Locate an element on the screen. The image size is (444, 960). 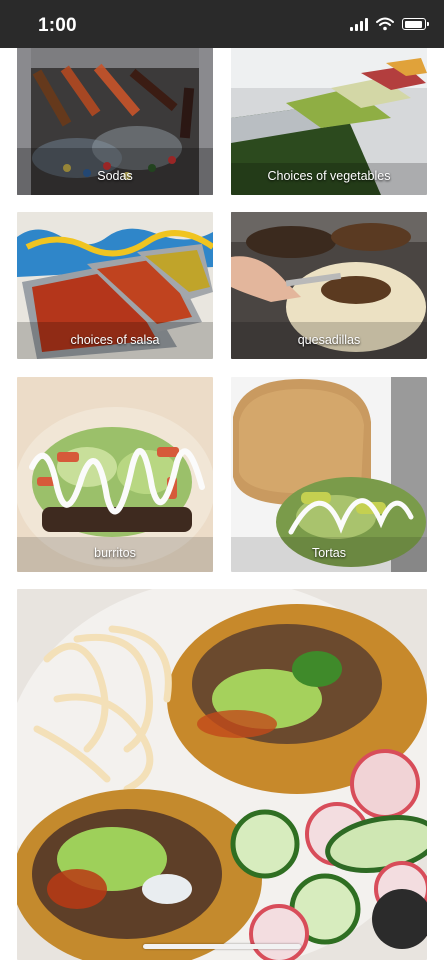
status-bar: 1:00 is located at coordinates (222, 24).